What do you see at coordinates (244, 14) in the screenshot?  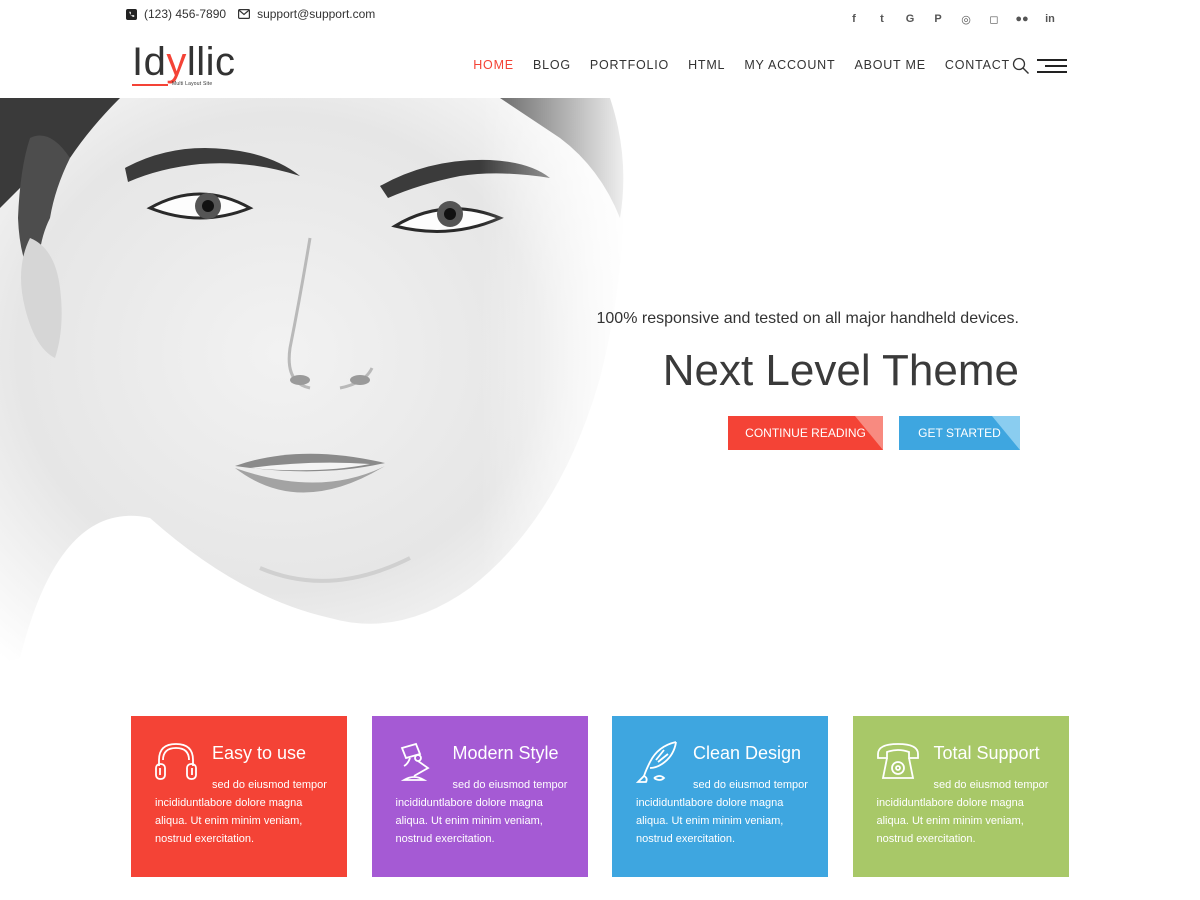 I see `envelope-icon` at bounding box center [244, 14].